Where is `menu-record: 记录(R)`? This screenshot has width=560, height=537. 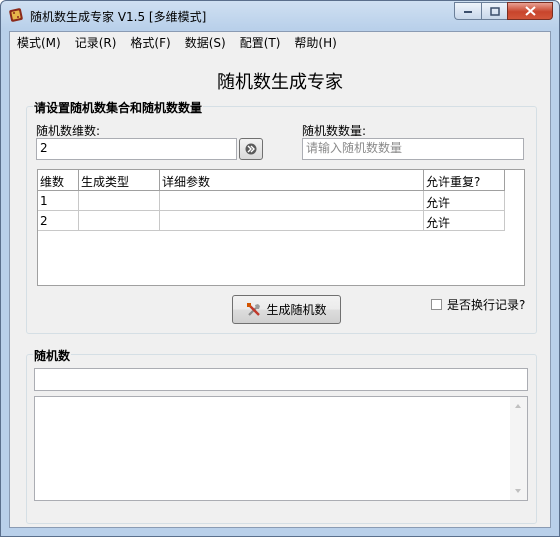
menu-record: 记录(R) is located at coordinates (96, 41).